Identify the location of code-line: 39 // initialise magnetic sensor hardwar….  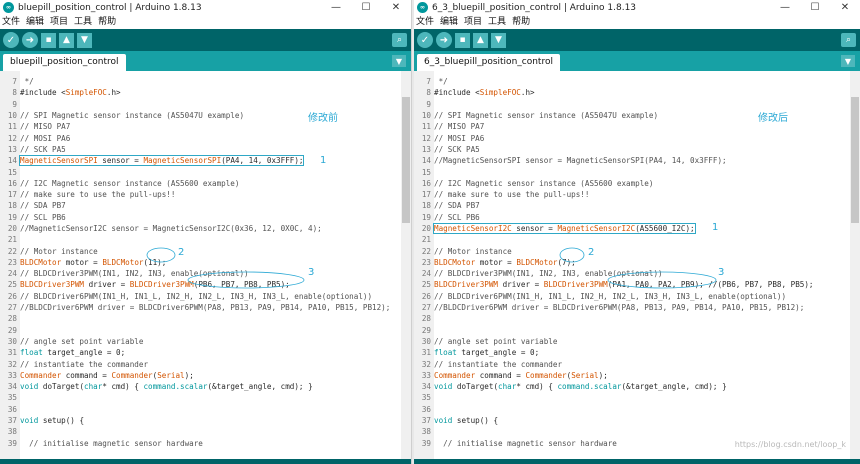
(200, 443).